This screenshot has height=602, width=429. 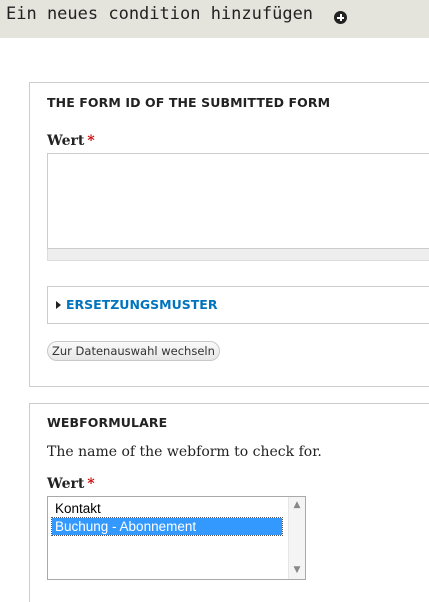 I want to click on webforms-required-marker: *, so click(x=91, y=484).